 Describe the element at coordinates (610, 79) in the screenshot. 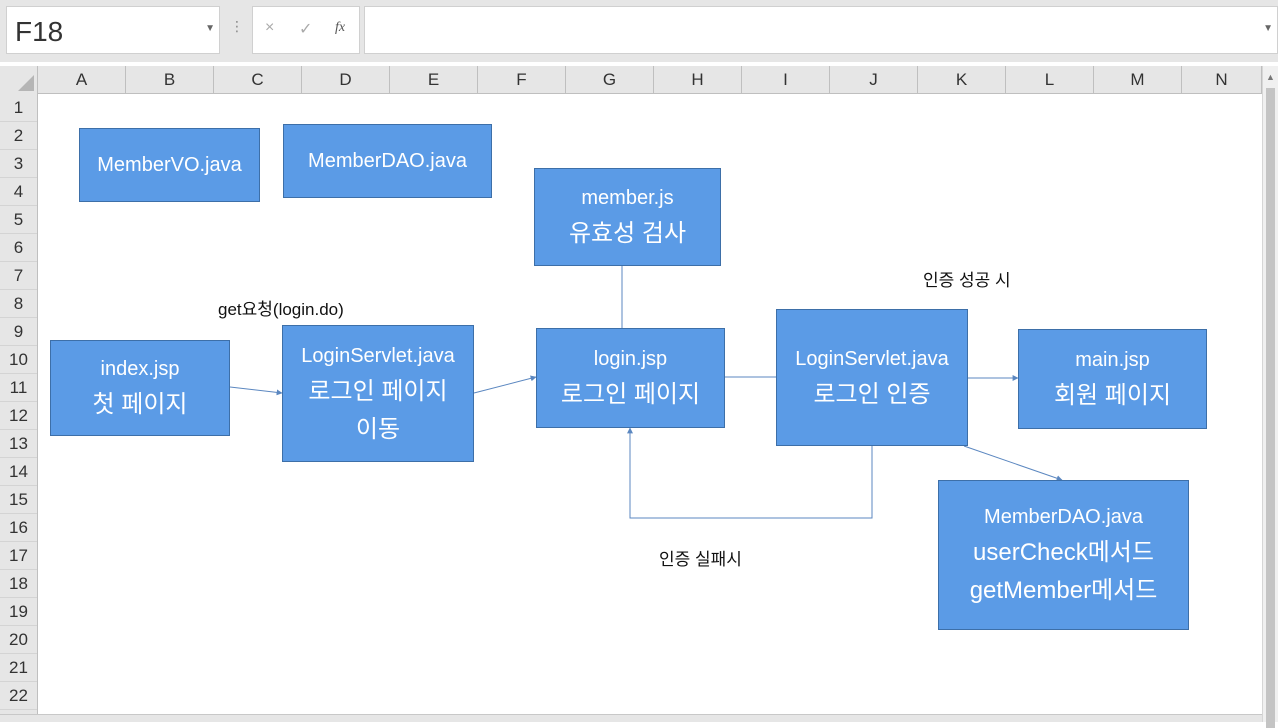

I see `column-header-g: G` at that location.